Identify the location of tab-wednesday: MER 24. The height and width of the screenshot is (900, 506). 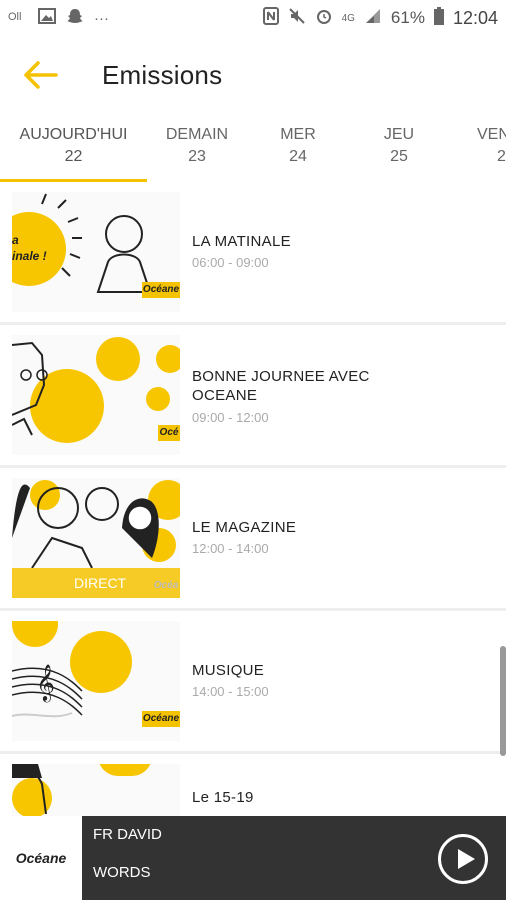
(298, 148).